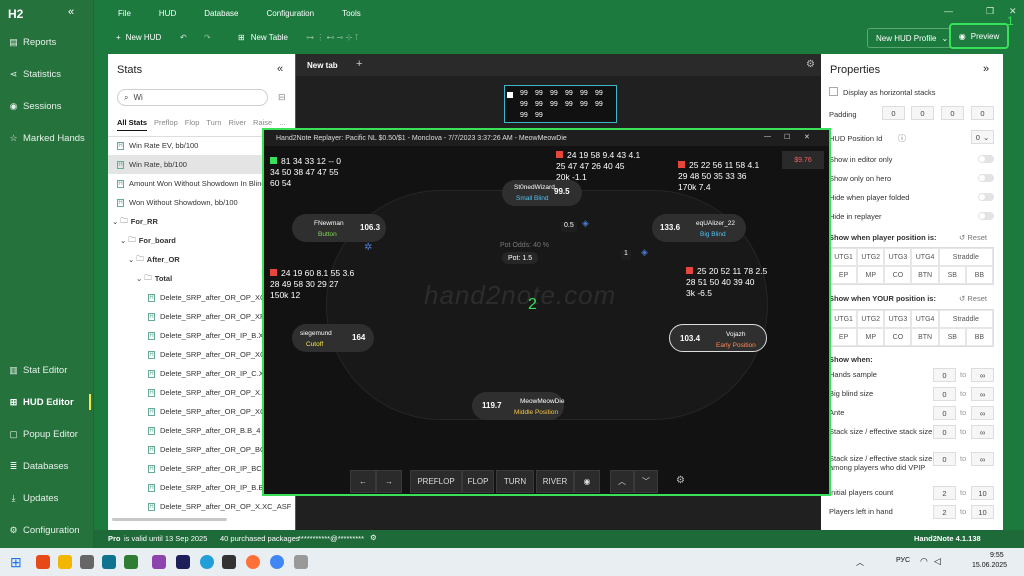 The height and width of the screenshot is (576, 1024). What do you see at coordinates (169, 519) in the screenshot?
I see `horizontal-scrollbar` at bounding box center [169, 519].